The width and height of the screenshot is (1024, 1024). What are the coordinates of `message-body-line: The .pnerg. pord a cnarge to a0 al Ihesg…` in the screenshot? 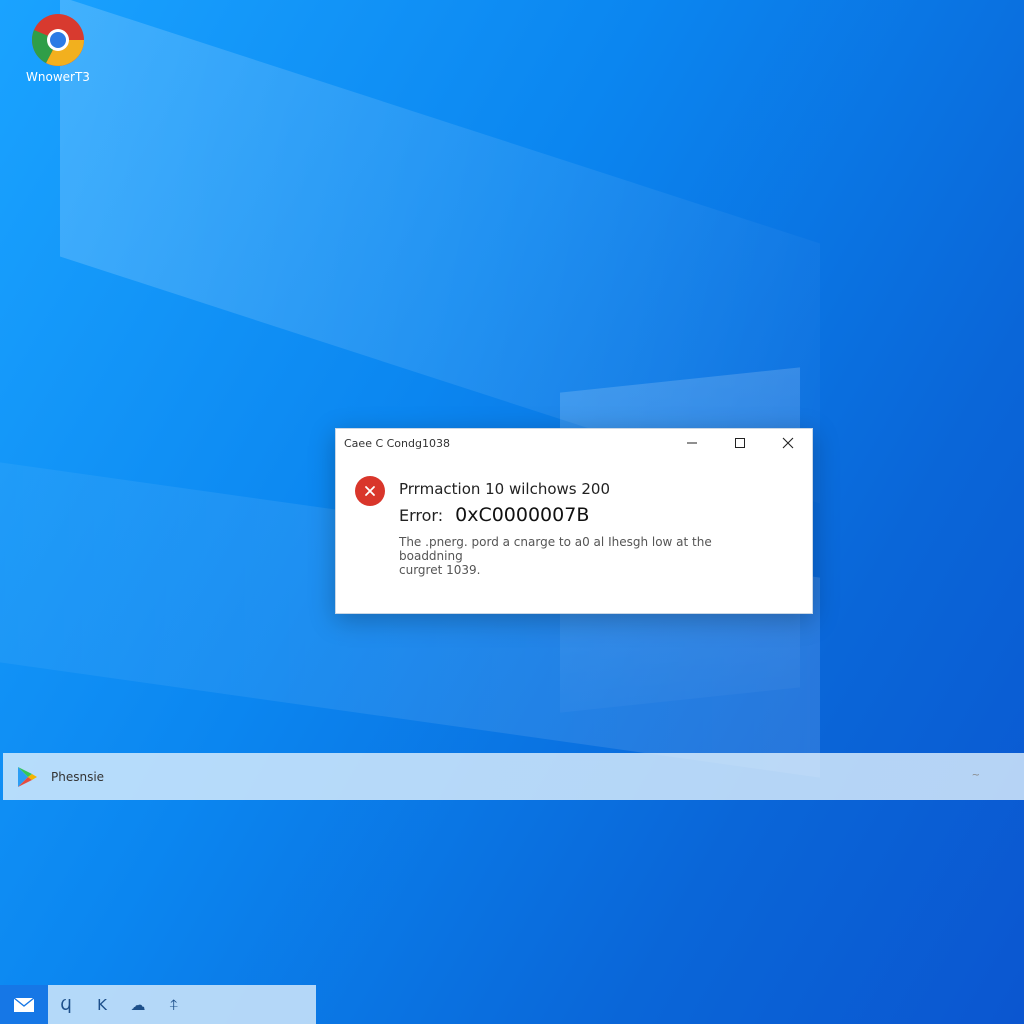 It's located at (555, 549).